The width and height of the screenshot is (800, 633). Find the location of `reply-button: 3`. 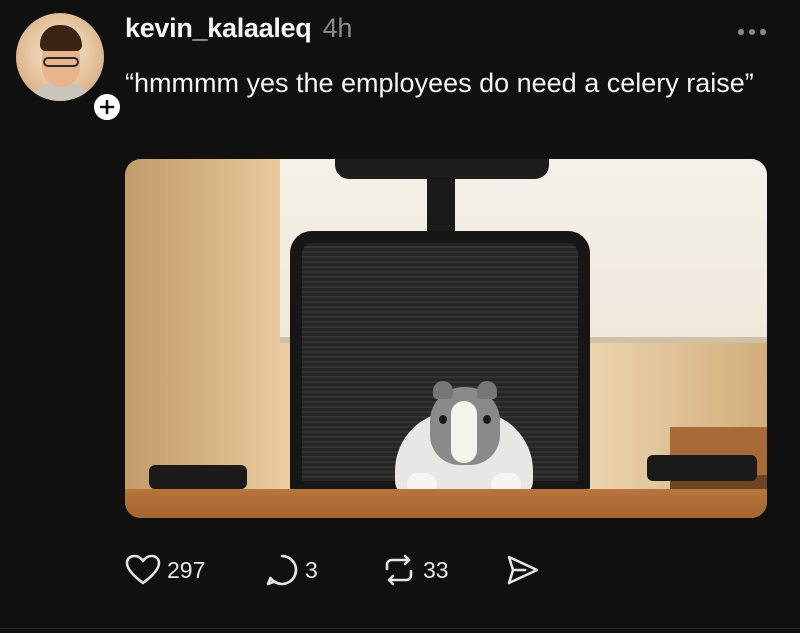

reply-button: 3 is located at coordinates (291, 570).